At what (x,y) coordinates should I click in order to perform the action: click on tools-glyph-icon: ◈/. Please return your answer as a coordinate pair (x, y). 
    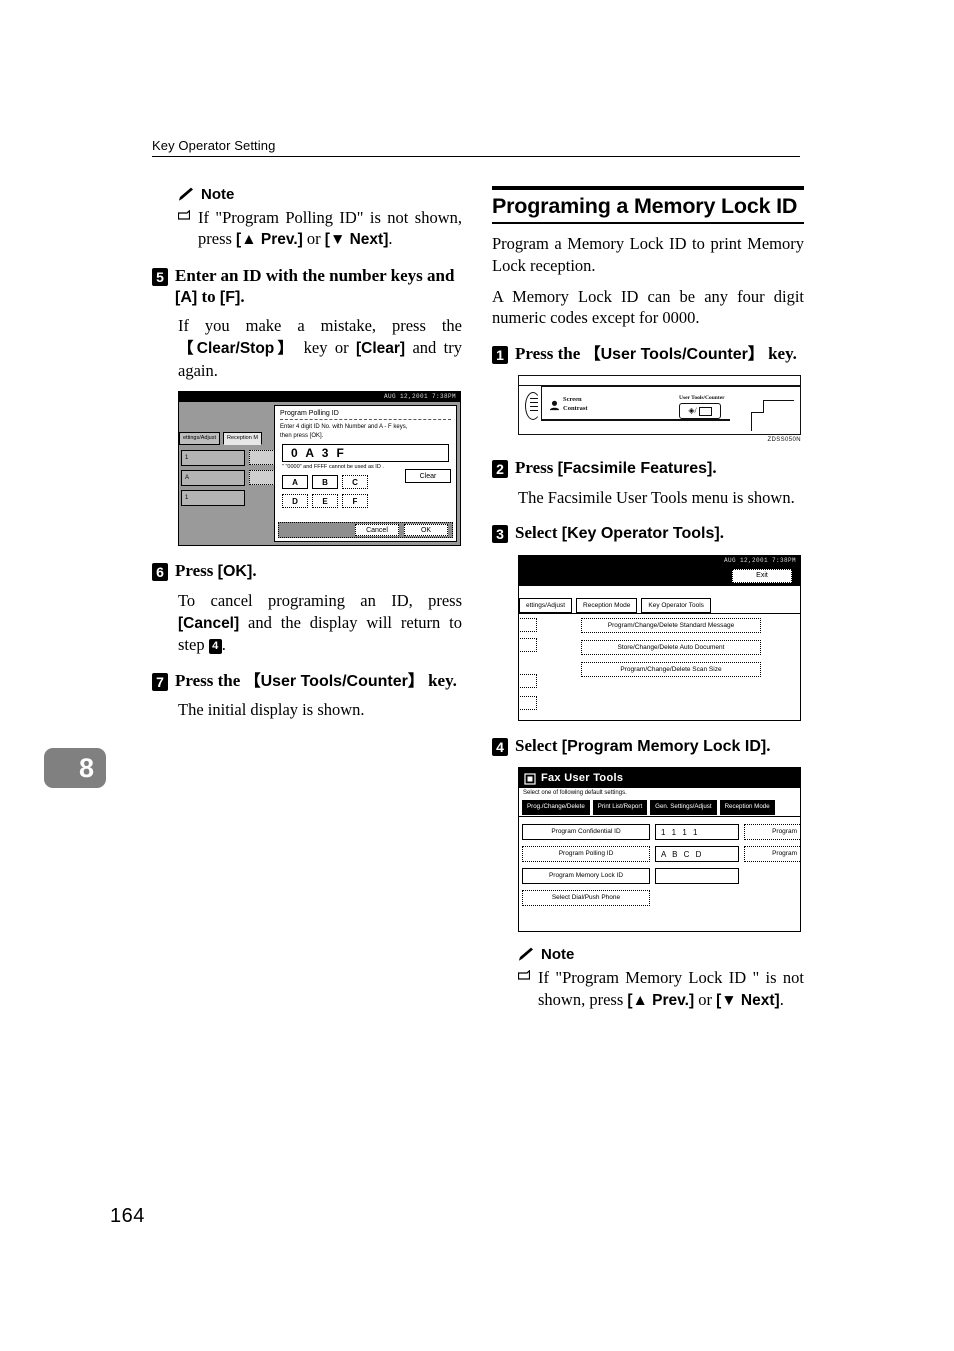
    Looking at the image, I should click on (692, 411).